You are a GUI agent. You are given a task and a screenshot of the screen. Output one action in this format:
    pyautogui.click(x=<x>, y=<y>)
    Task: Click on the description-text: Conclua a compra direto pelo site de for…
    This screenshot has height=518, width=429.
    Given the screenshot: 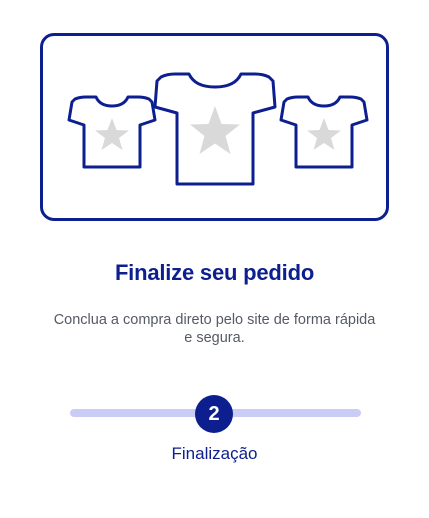 What is the action you would take?
    pyautogui.click(x=214, y=329)
    